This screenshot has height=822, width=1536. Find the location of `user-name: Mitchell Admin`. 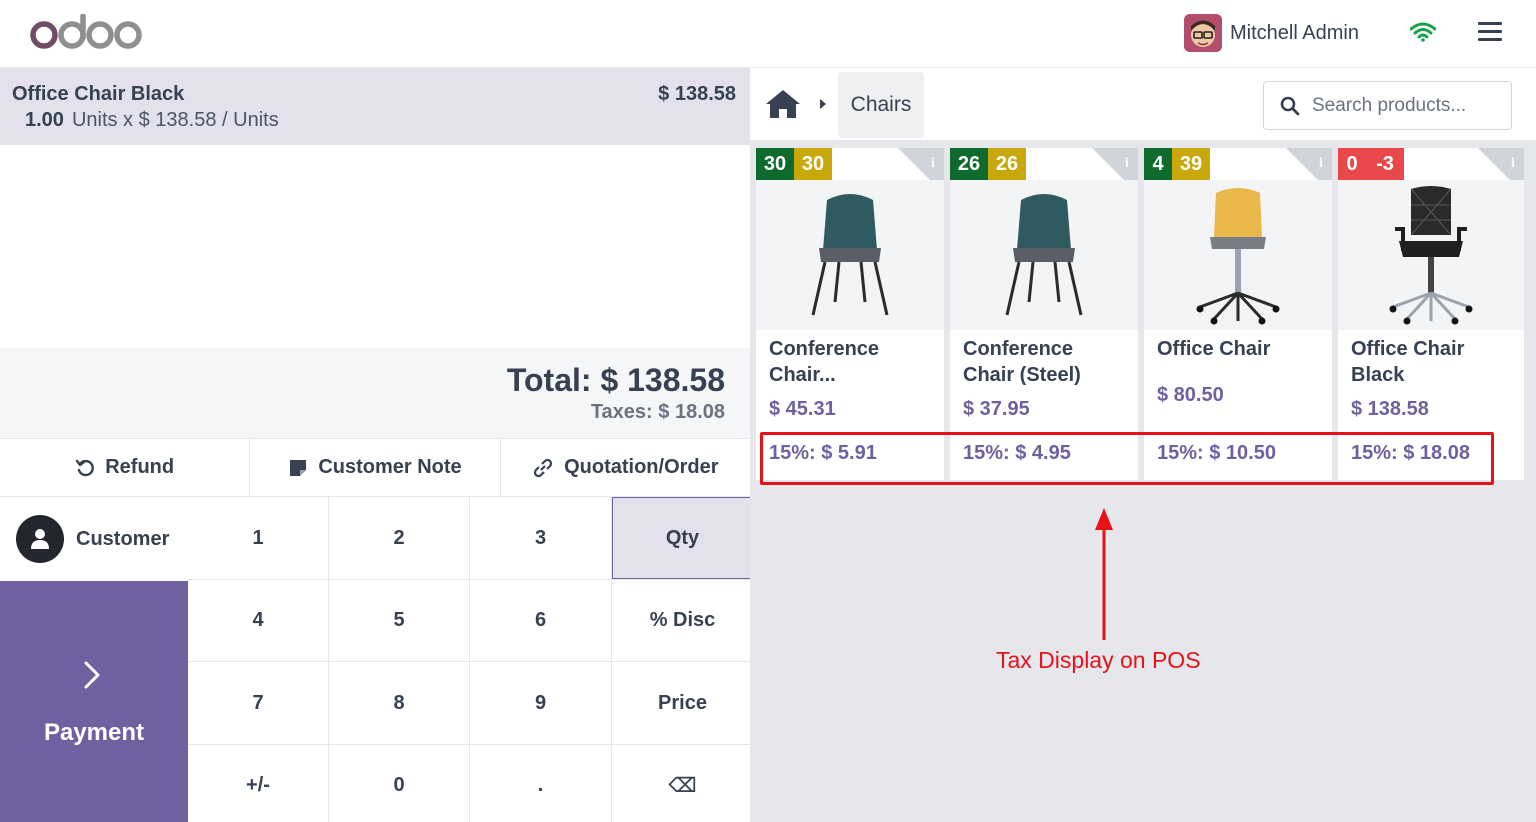

user-name: Mitchell Admin is located at coordinates (1294, 32).